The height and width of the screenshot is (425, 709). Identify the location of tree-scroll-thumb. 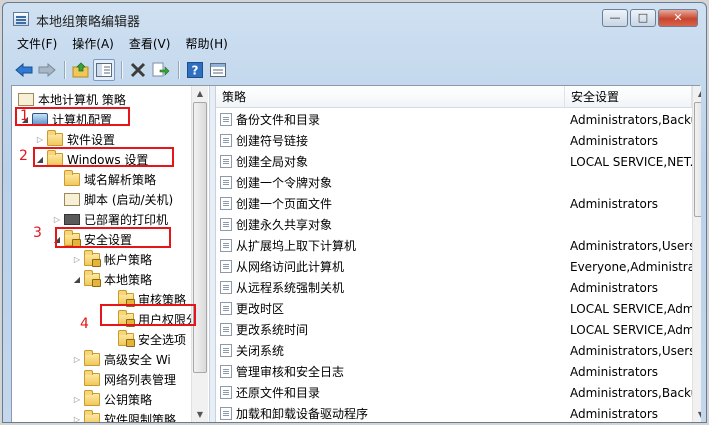
(200, 237).